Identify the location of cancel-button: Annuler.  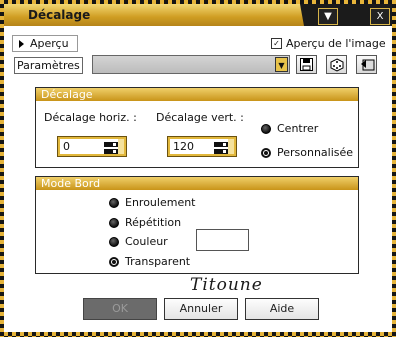
(201, 309).